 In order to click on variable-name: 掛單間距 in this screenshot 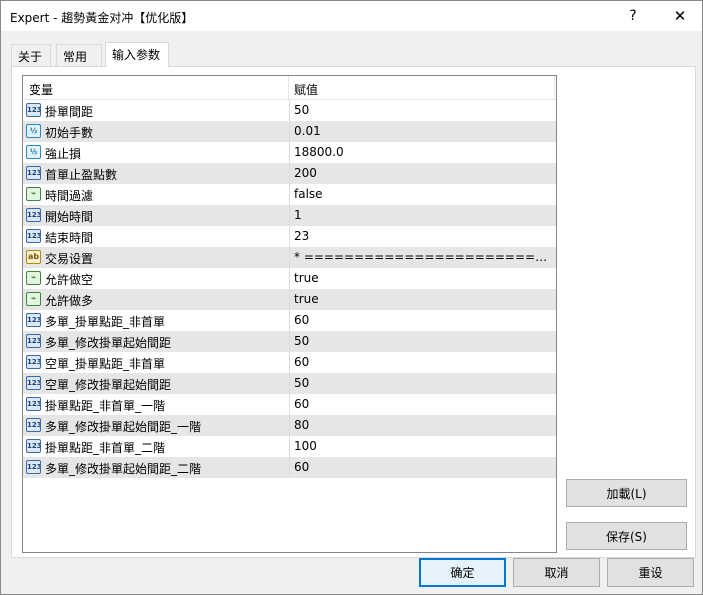, I will do `click(69, 112)`.